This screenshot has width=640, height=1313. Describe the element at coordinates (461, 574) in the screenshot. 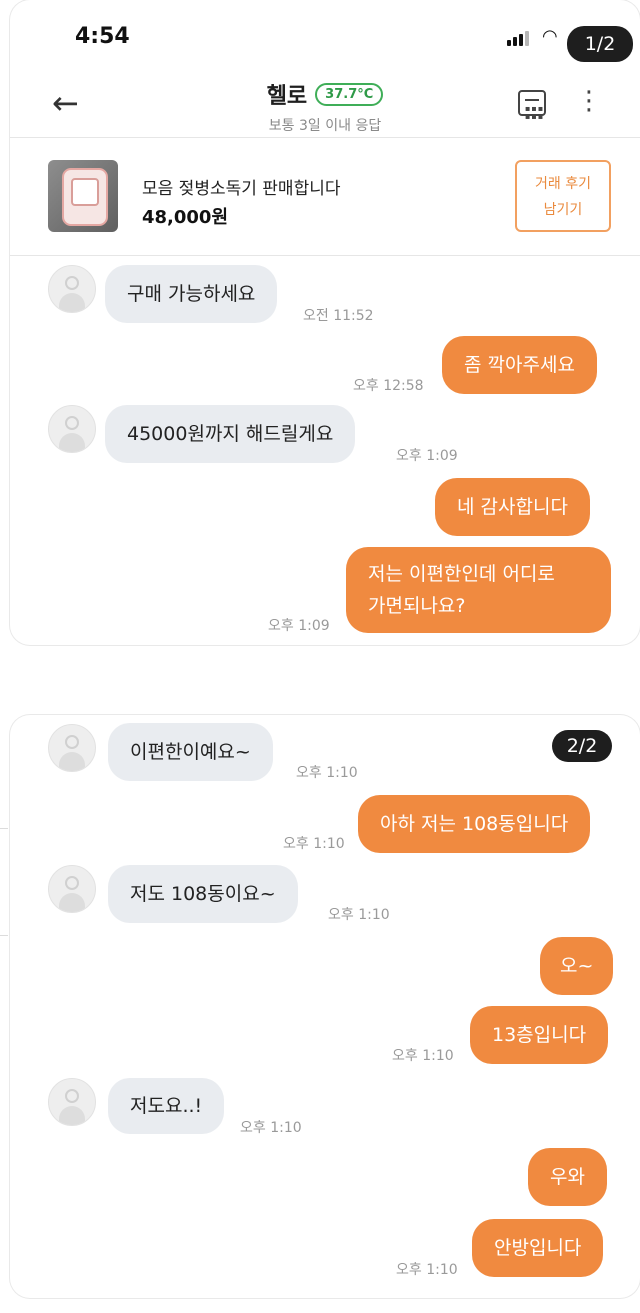

I see `message-line: 저는 이편한인데 어디로` at that location.